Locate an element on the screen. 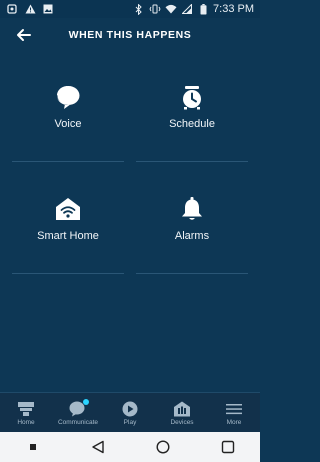 The height and width of the screenshot is (462, 320). devices-icon is located at coordinates (182, 409).